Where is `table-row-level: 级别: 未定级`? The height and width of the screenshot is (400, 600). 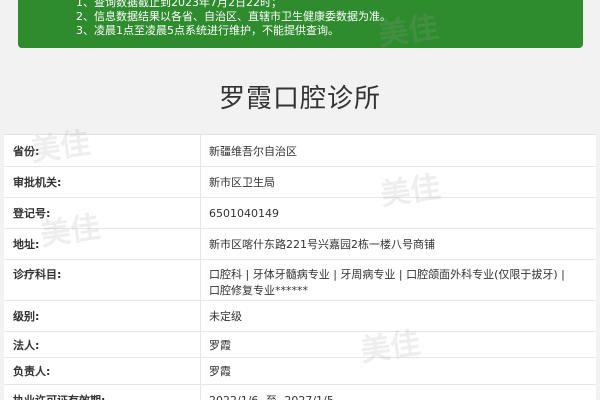
table-row-level: 级别: 未定级 is located at coordinates (300, 316).